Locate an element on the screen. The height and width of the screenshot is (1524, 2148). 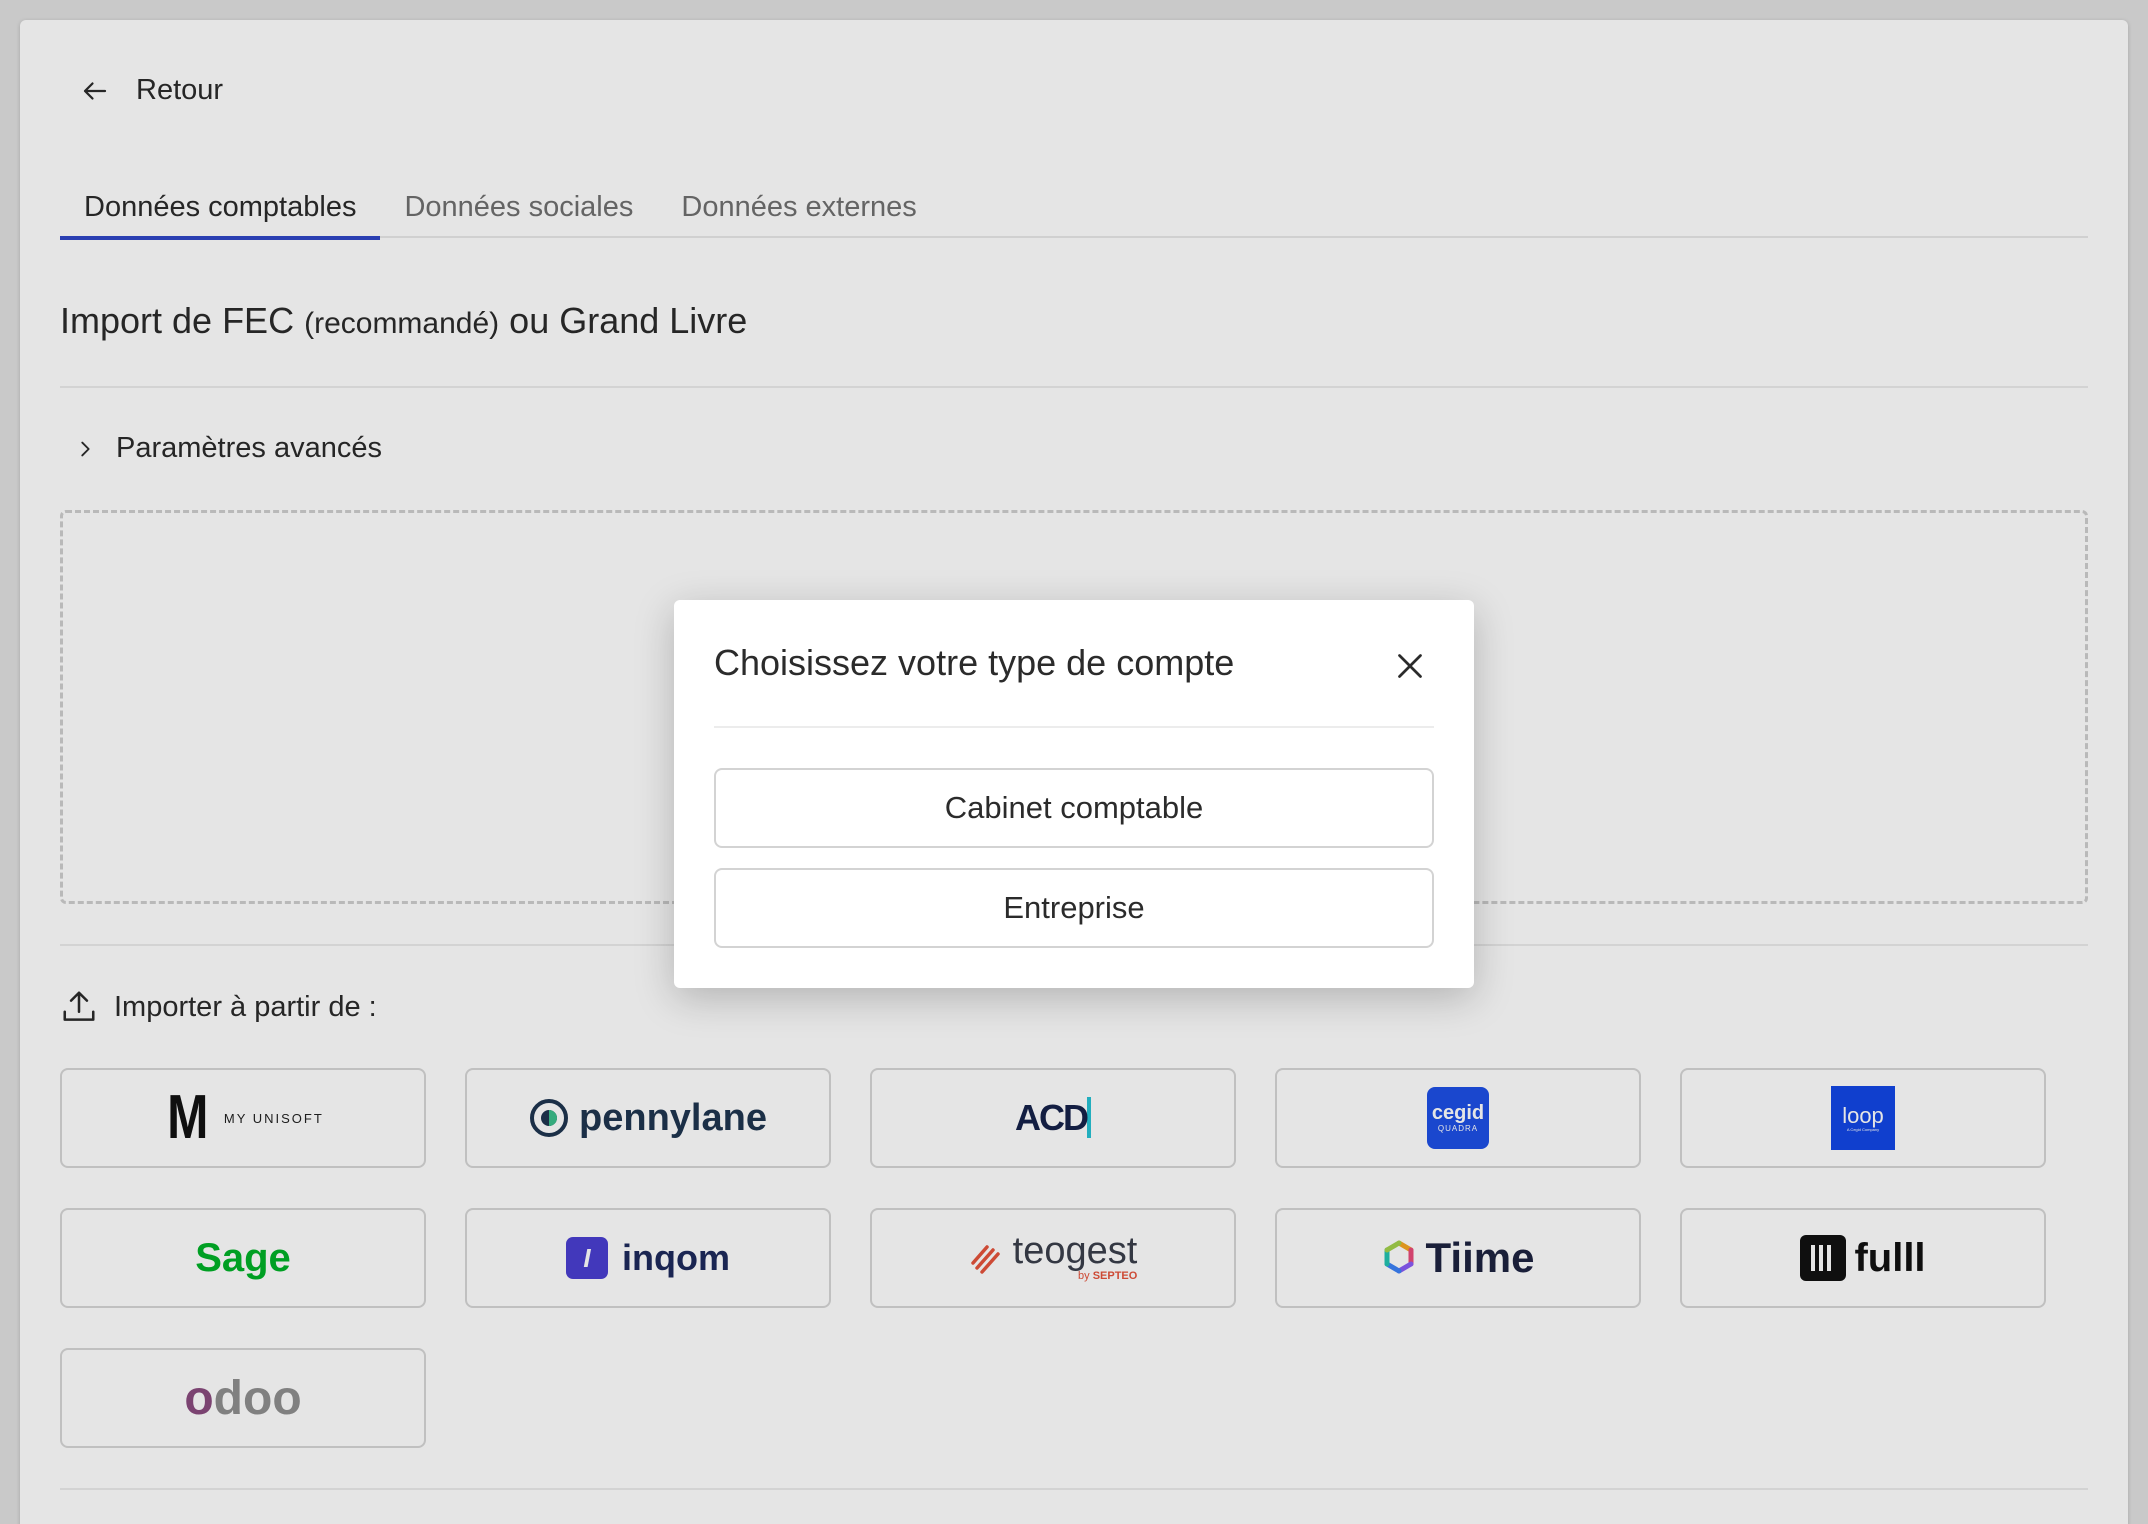
modal-title: Choisissez votre type de compte is located at coordinates (974, 662).